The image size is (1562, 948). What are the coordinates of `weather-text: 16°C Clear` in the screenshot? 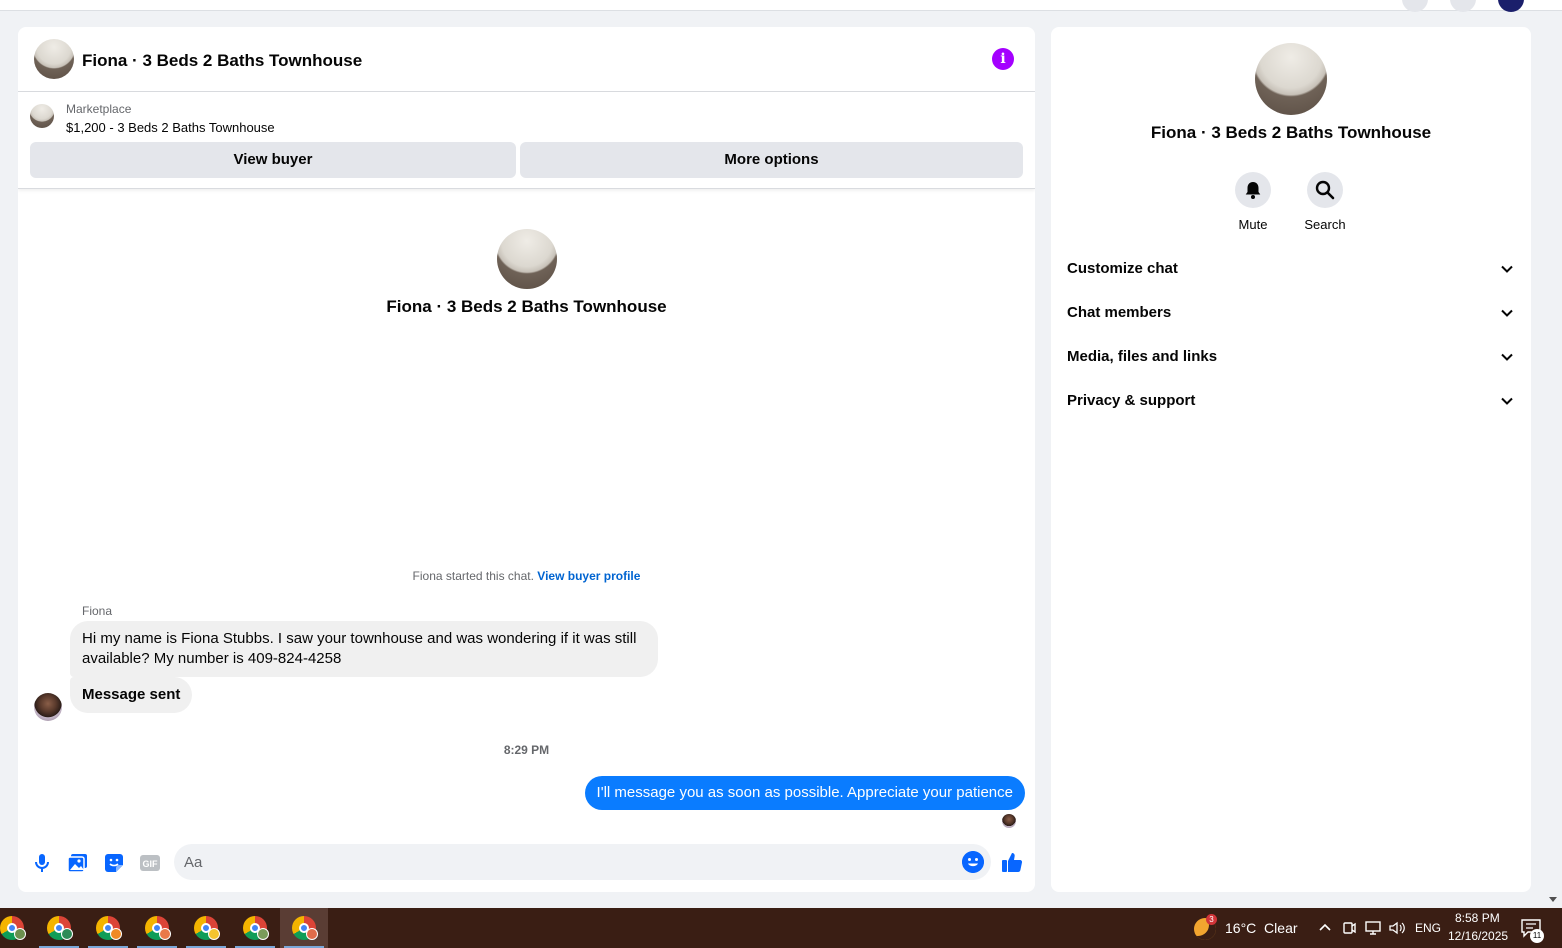 It's located at (1261, 928).